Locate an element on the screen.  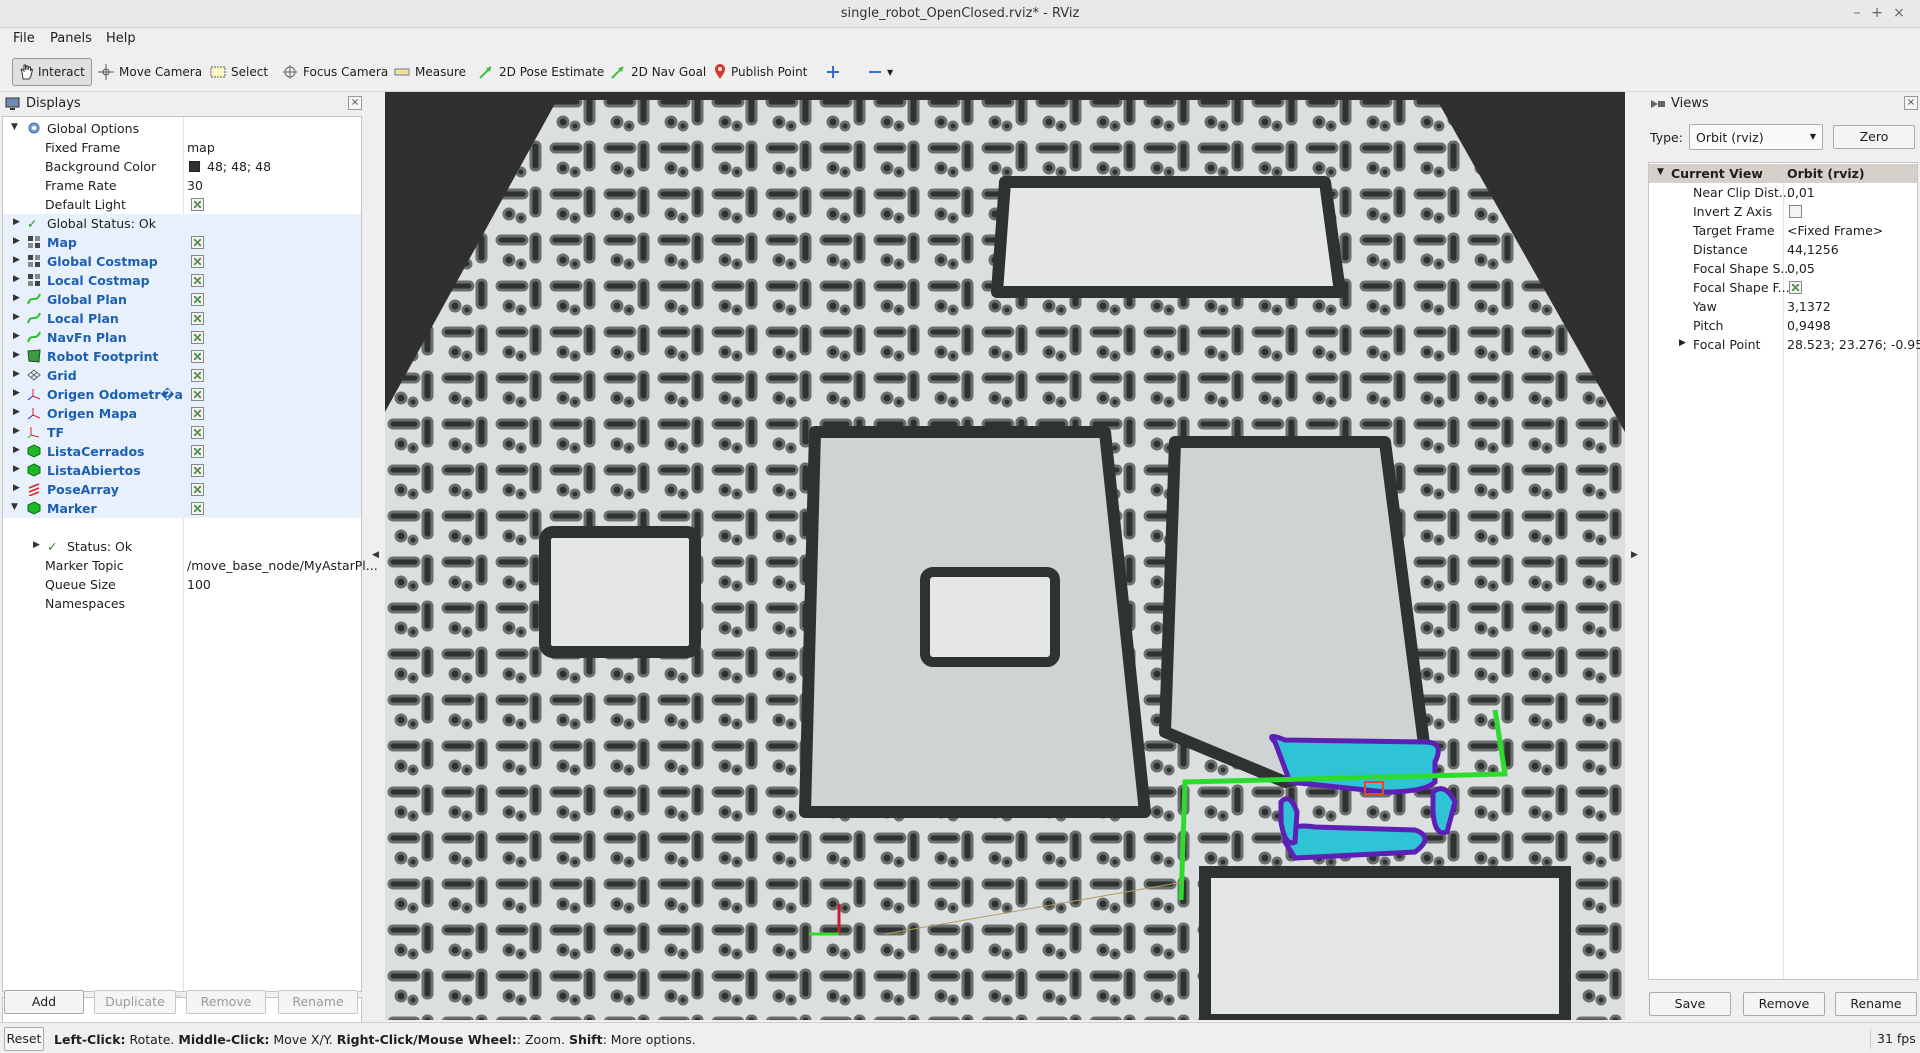
view-prop-value: 0,9498 is located at coordinates (1809, 325).